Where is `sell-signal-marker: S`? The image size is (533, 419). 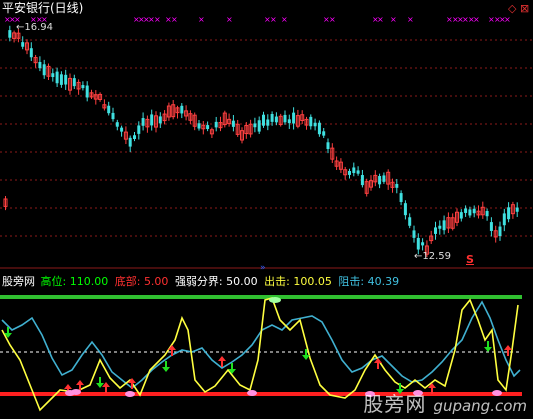 sell-signal-marker: S is located at coordinates (470, 259).